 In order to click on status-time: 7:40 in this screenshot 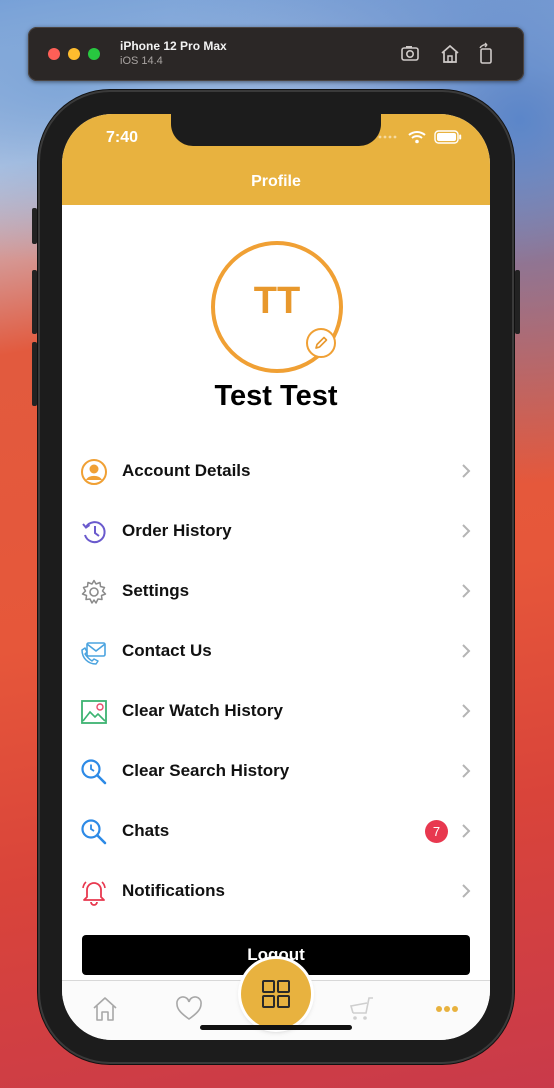, I will do `click(122, 137)`.